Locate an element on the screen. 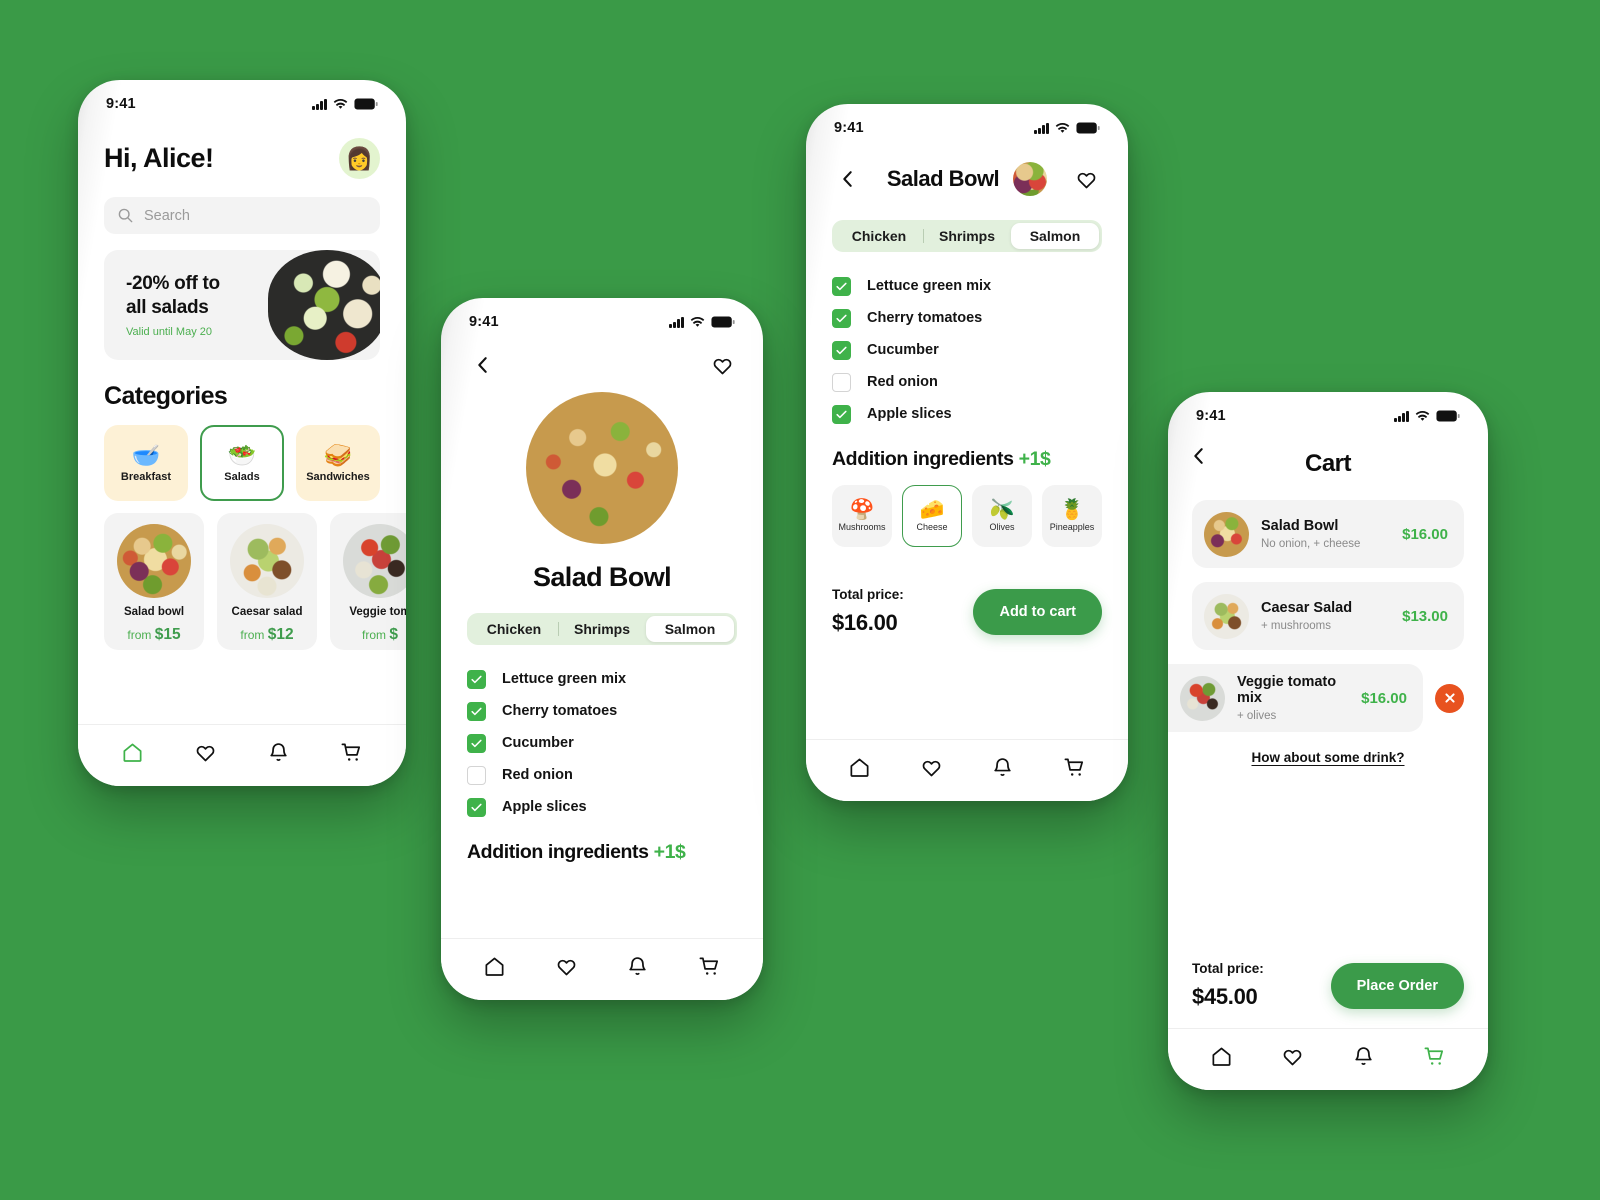 This screenshot has height=1200, width=1600. olives-icon: 🫒 is located at coordinates (1002, 510).